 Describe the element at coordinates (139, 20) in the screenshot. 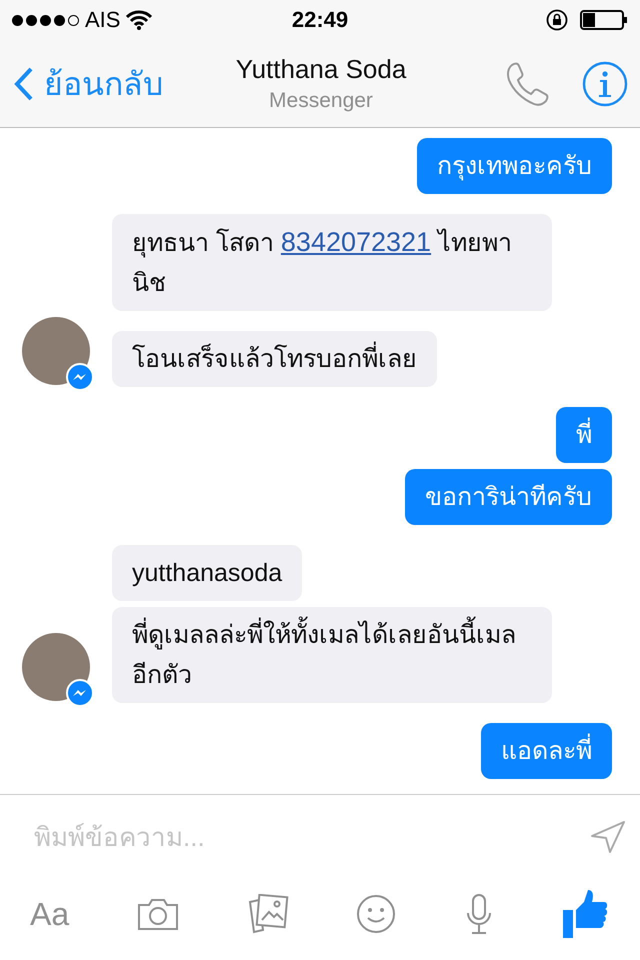

I see `wifi-icon` at that location.